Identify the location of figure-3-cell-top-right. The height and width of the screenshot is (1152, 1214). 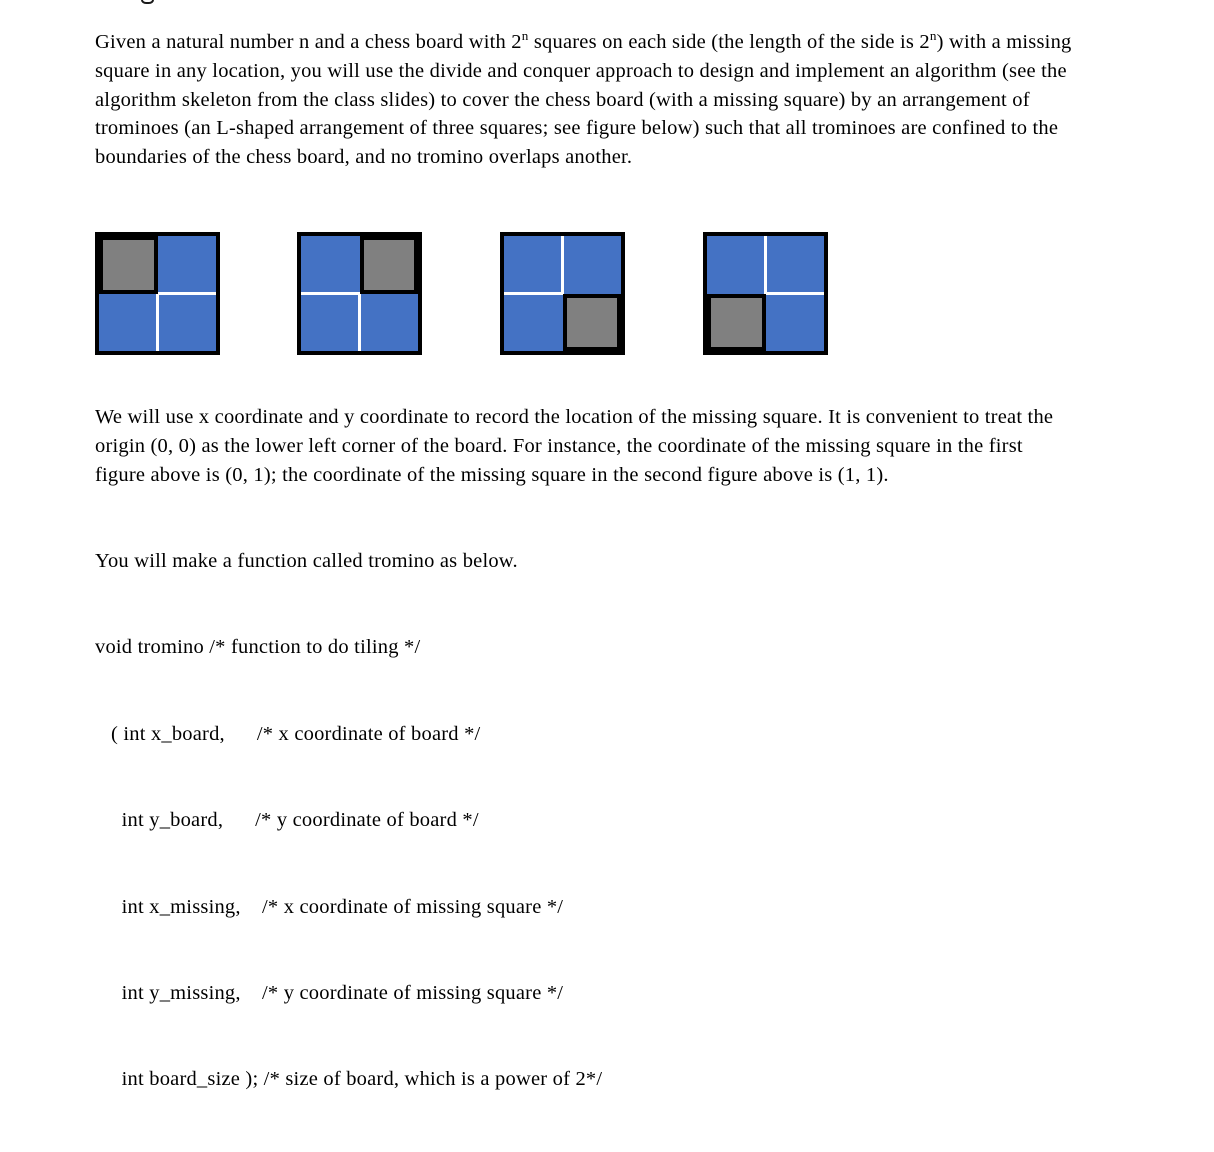
(591, 265).